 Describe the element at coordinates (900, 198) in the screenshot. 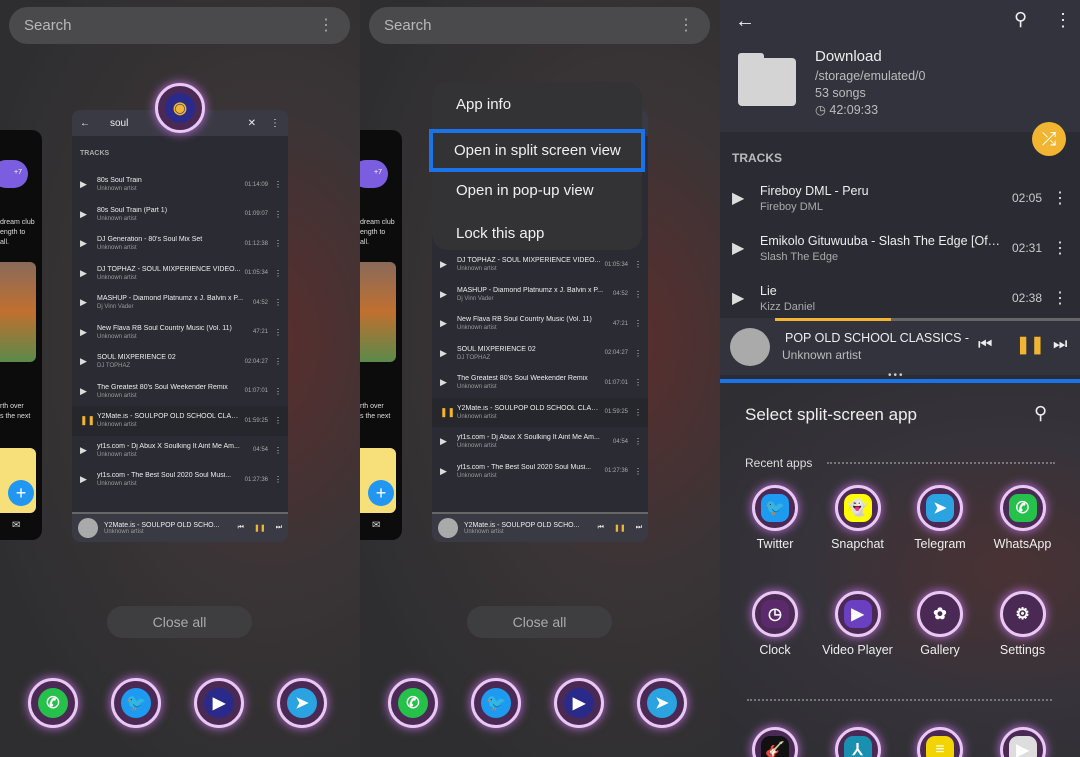

I see `track-row: ▶ Fireboy DML - Peru Fireboy DML 02:05 ⋮` at that location.